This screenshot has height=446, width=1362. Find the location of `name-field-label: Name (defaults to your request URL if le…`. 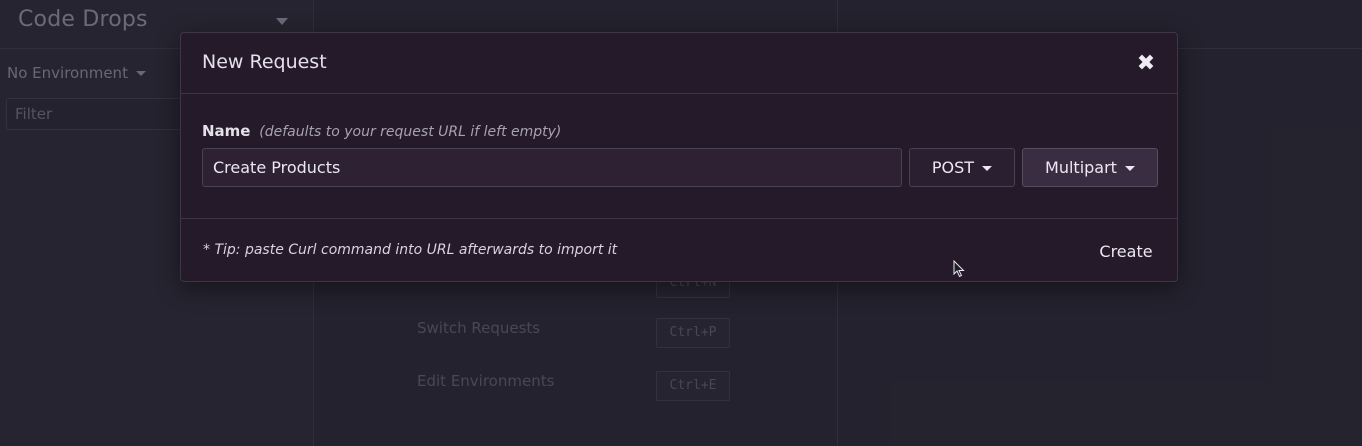

name-field-label: Name (defaults to your request URL if le… is located at coordinates (381, 131).